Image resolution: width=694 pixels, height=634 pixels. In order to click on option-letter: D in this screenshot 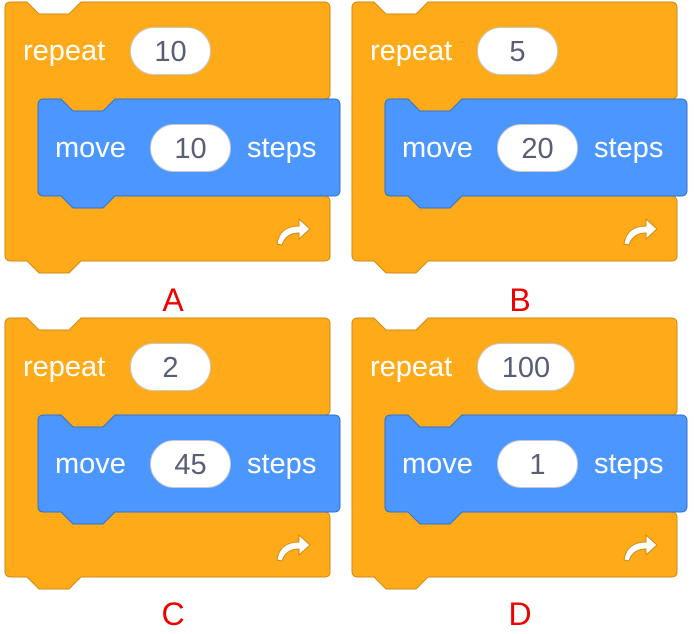, I will do `click(520, 614)`.